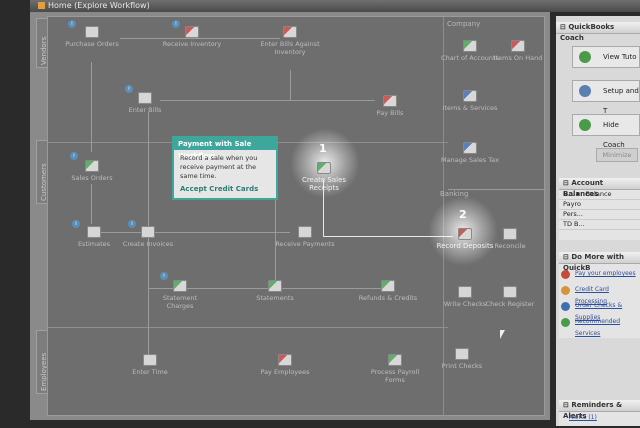 This screenshot has width=640, height=428. I want to click on window-title-bar: Home (Explore Workflow), so click(335, 6).